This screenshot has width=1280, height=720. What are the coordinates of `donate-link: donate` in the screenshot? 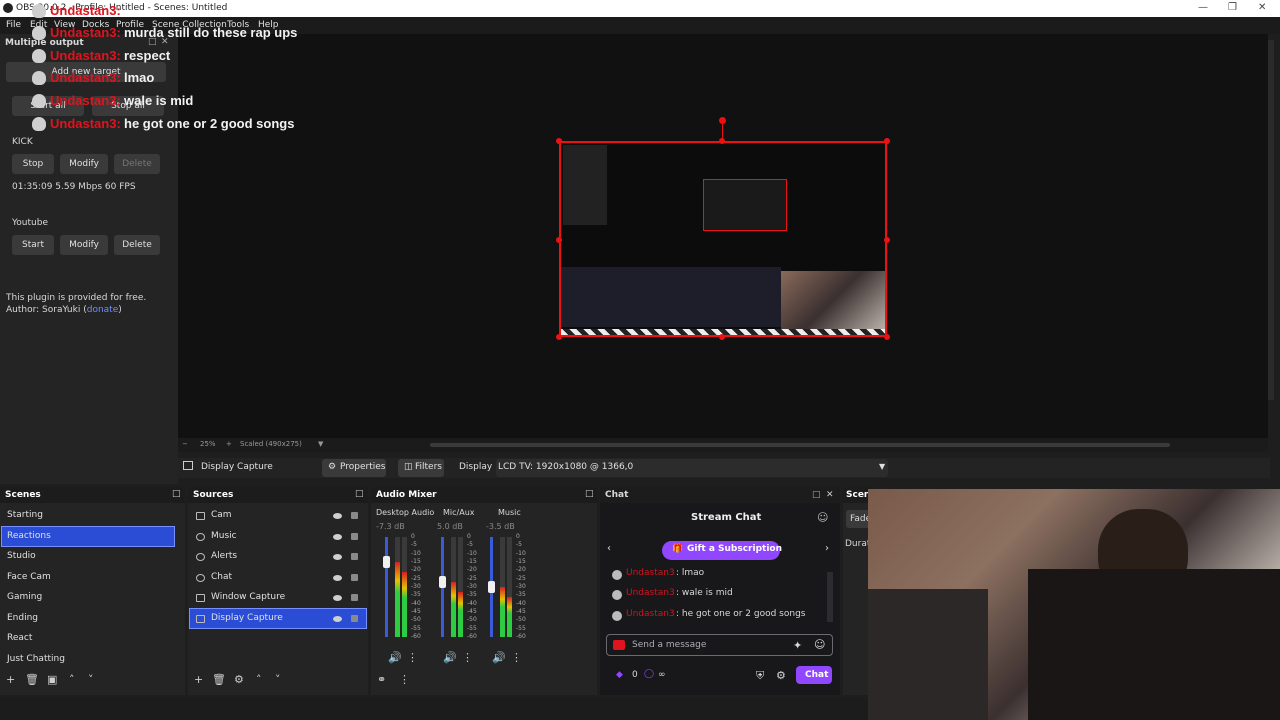 It's located at (103, 310).